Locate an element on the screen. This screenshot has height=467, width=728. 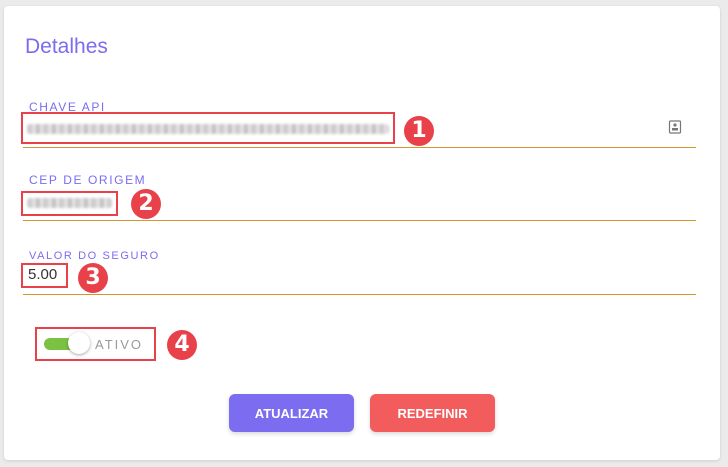
insurance-value-underline is located at coordinates (359, 294).